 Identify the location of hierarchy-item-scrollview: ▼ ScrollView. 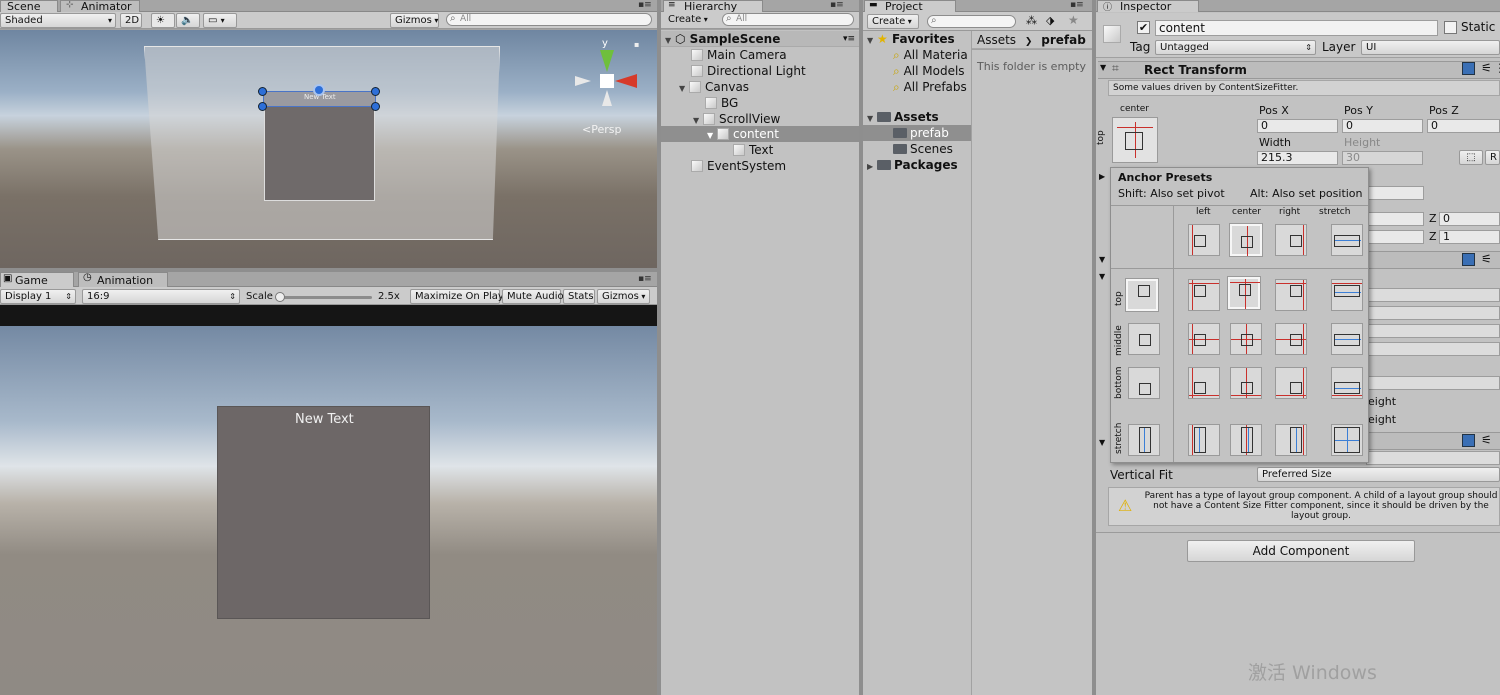
(760, 119).